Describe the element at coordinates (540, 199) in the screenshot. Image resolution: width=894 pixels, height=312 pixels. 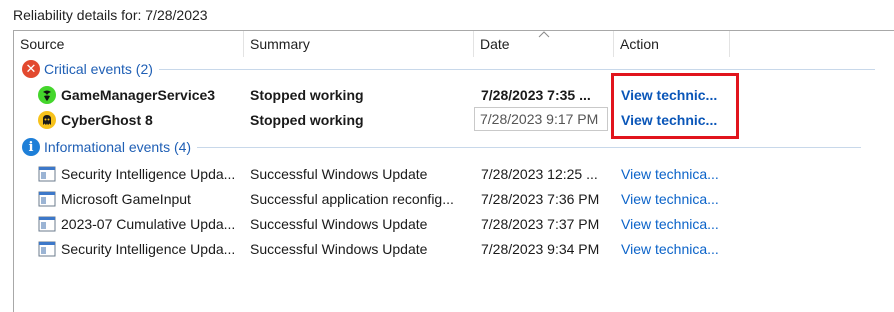
I see `date-cell: 7/28/2023 7:36 PM` at that location.